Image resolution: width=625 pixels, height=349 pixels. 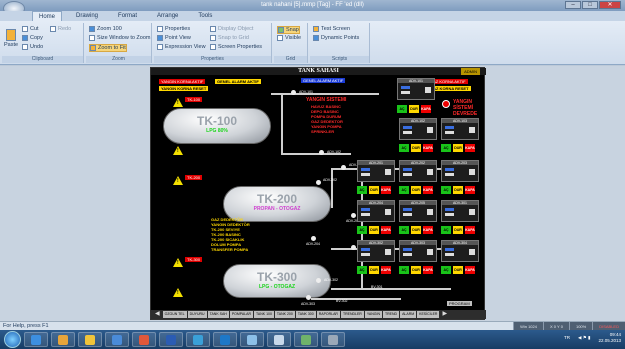 What do you see at coordinates (231, 29) in the screenshot?
I see `display-object-button: Display Object` at bounding box center [231, 29].